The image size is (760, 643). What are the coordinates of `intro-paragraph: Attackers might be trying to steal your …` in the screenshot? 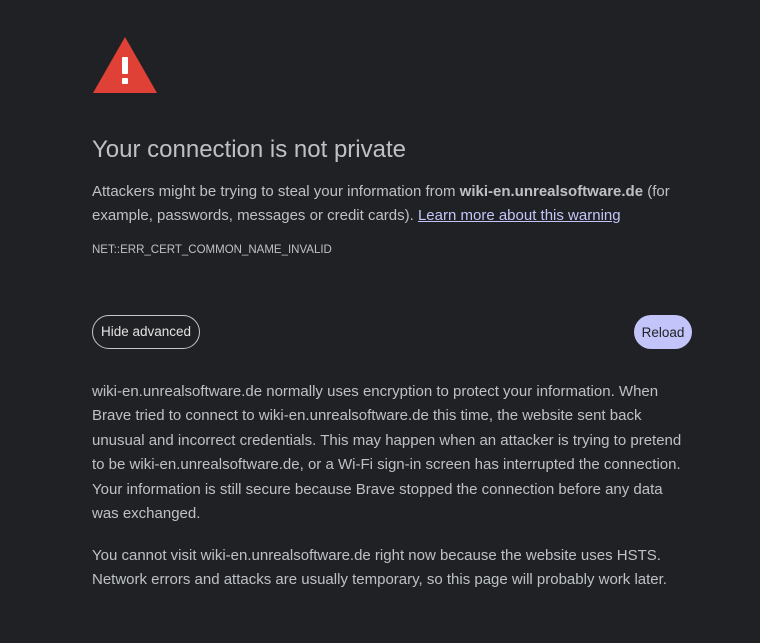 It's located at (392, 204).